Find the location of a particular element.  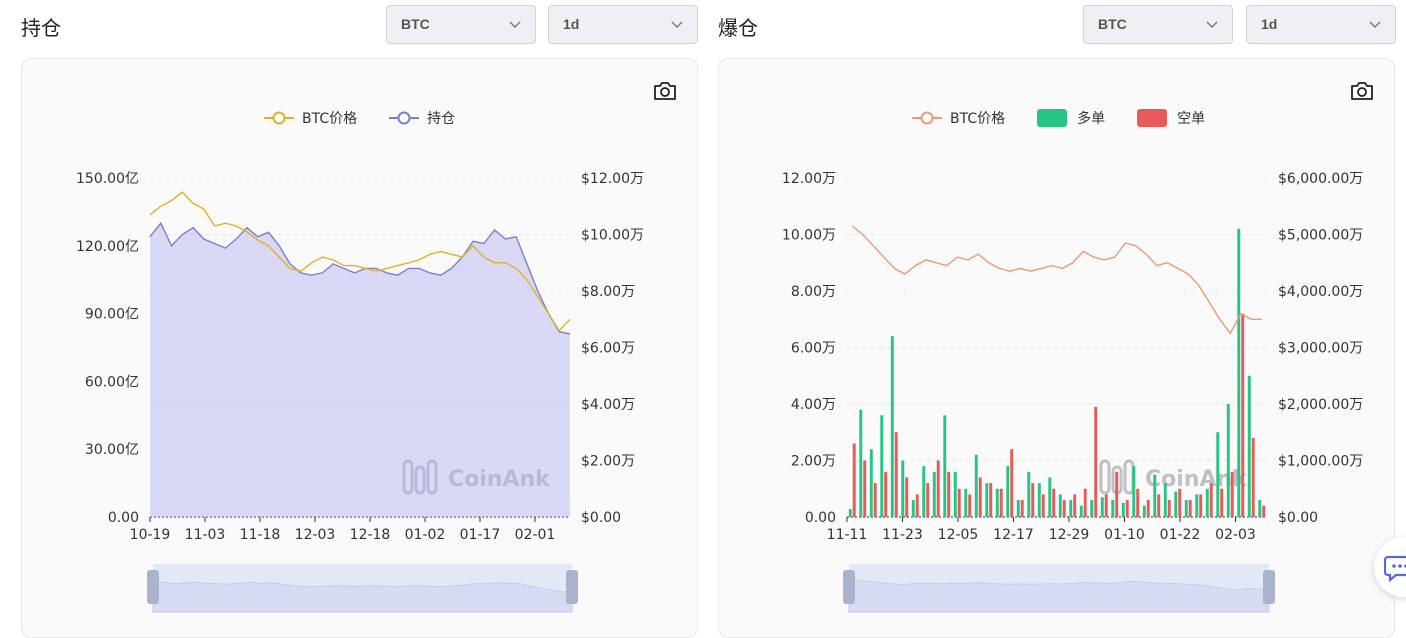

legend-item-oi: 持仓 is located at coordinates (422, 118).